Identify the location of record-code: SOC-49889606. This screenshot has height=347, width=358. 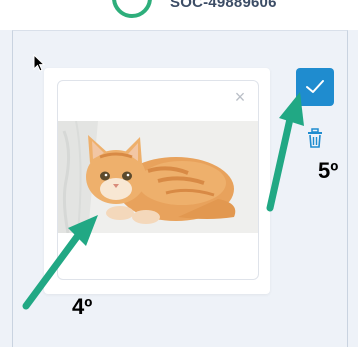
(223, 5).